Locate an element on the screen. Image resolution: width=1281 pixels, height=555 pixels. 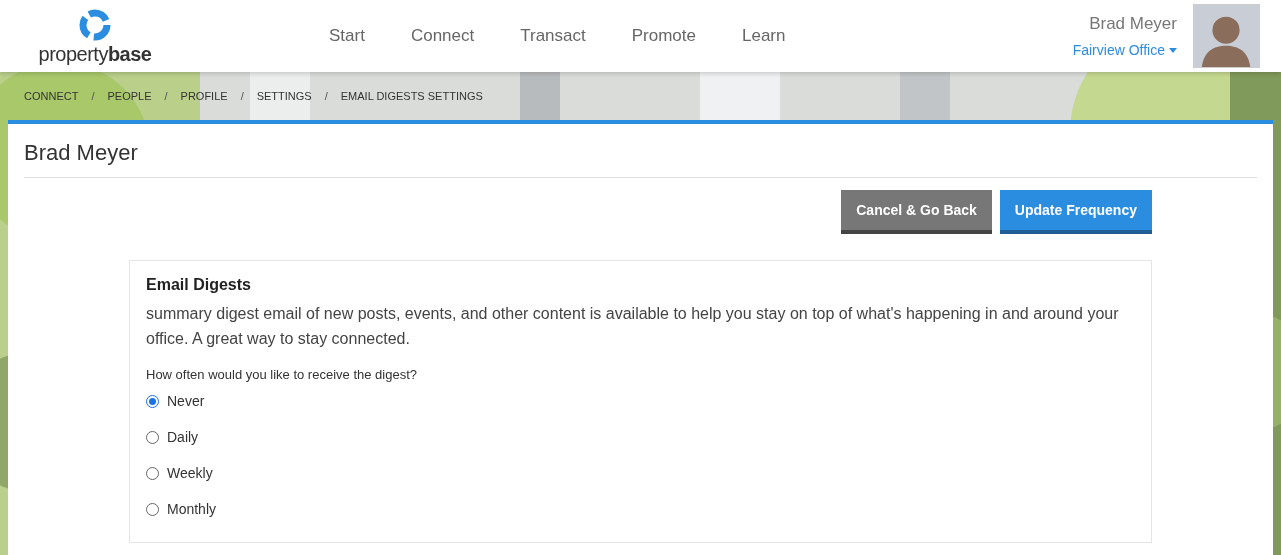
radio-label: Monthly is located at coordinates (192, 509).